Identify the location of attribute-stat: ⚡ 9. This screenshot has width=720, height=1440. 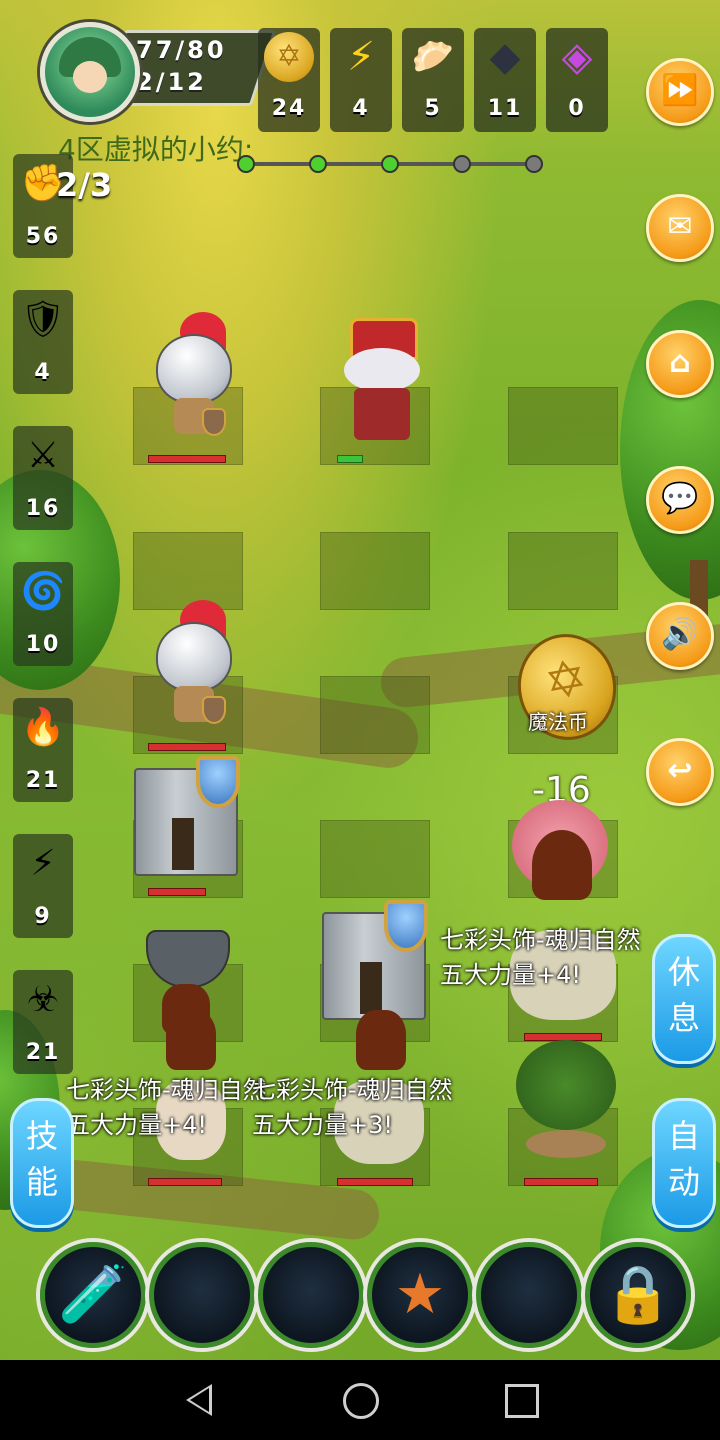
(43, 886).